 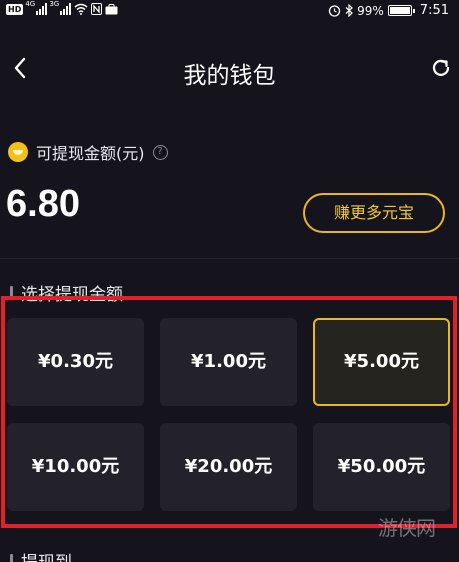 I want to click on refresh-icon, so click(x=441, y=67).